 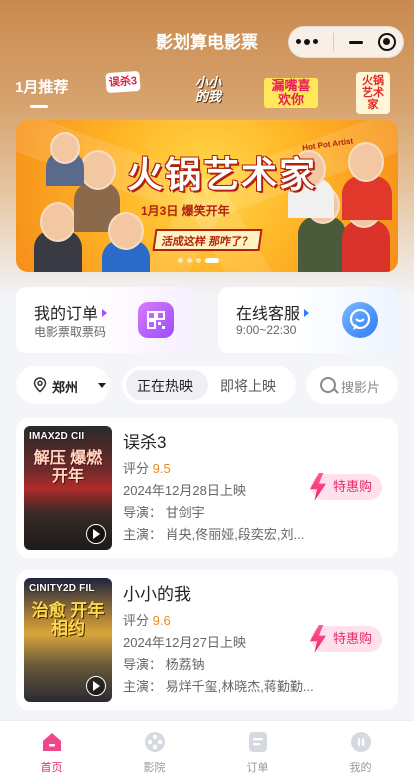 What do you see at coordinates (209, 385) in the screenshot?
I see `movie-status-tabs: 正在热映 即将上映` at bounding box center [209, 385].